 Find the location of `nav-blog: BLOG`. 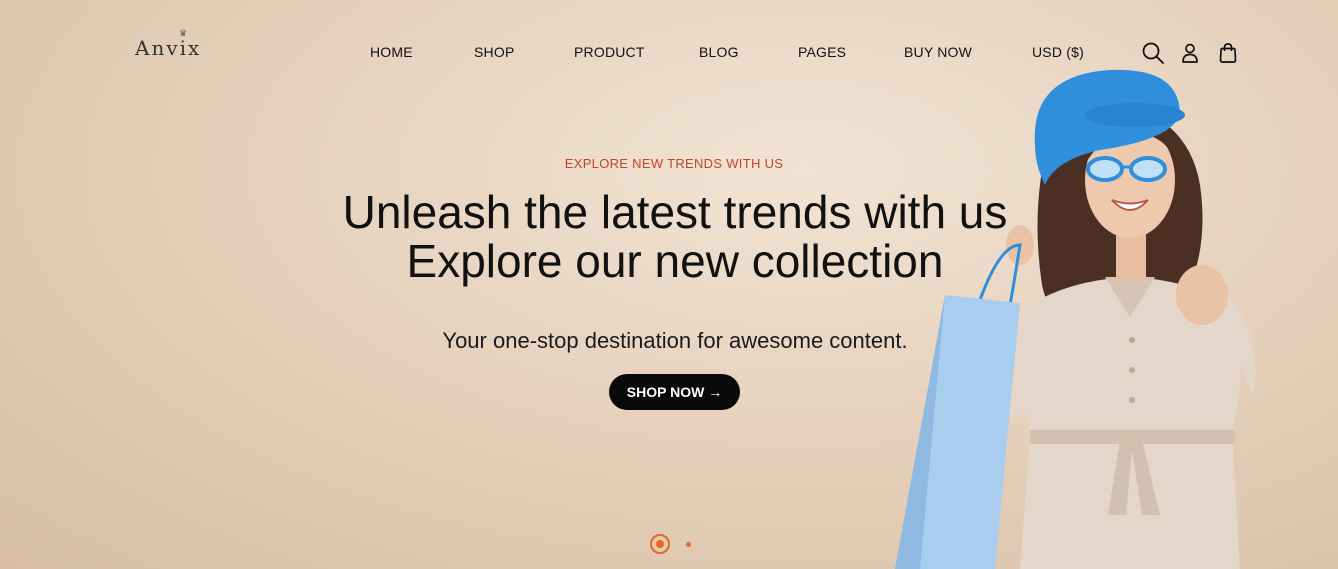

nav-blog: BLOG is located at coordinates (719, 52).